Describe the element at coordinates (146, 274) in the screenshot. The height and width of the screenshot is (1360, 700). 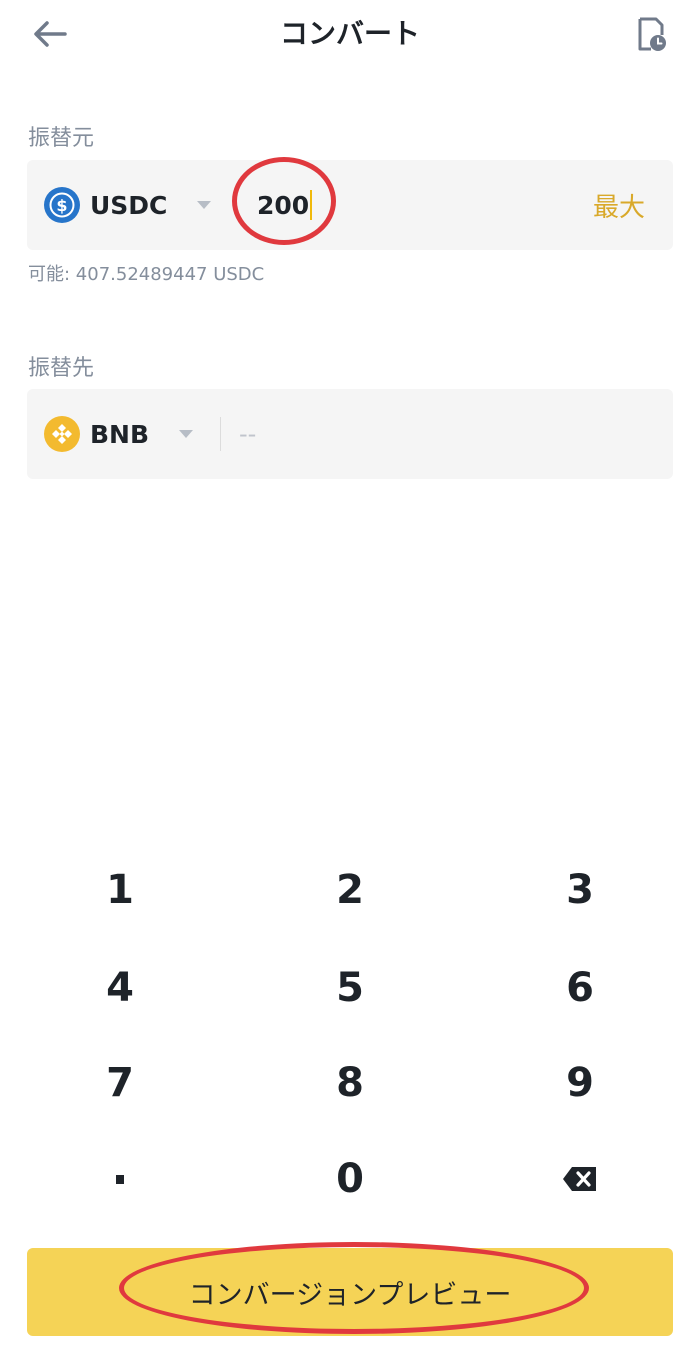
I see `available-balance: 可能: 407.52489447 USDC` at that location.